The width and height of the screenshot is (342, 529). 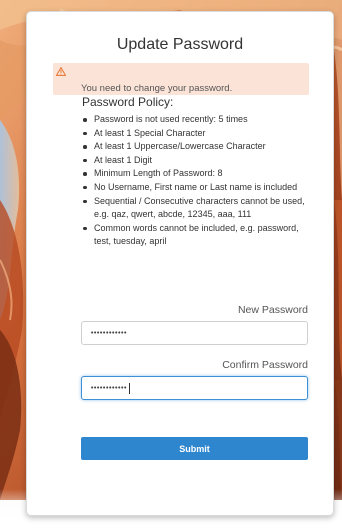 I want to click on policy-rule: At least 1 Special Character, so click(x=197, y=134).